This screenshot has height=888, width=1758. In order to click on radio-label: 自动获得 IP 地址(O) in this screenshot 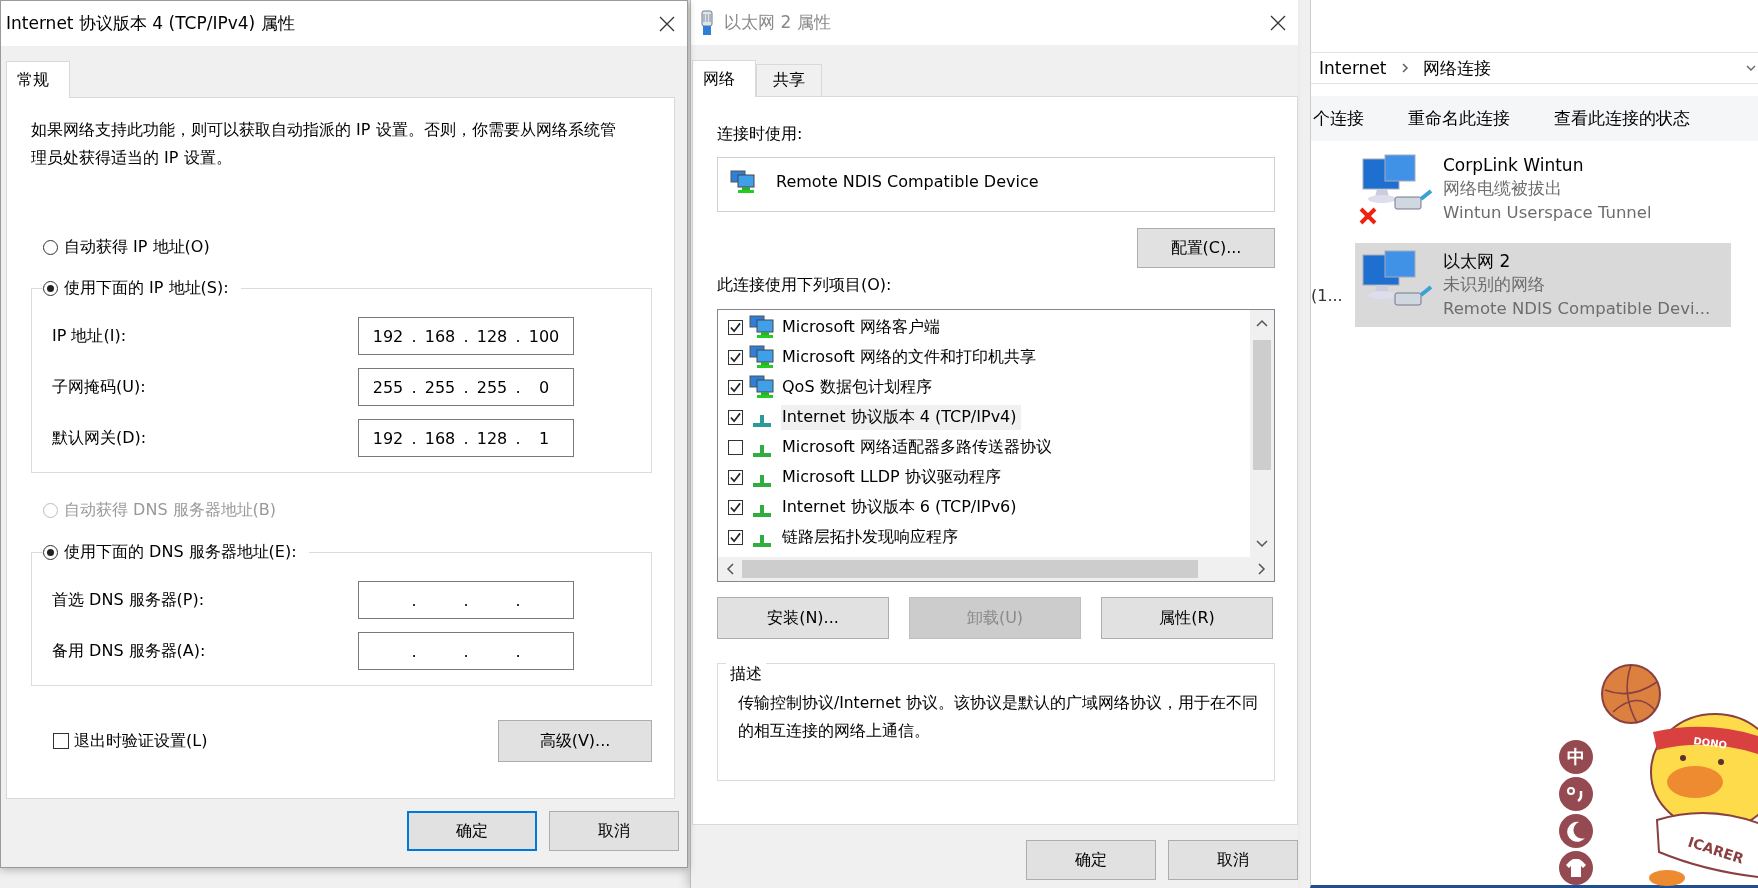, I will do `click(137, 247)`.